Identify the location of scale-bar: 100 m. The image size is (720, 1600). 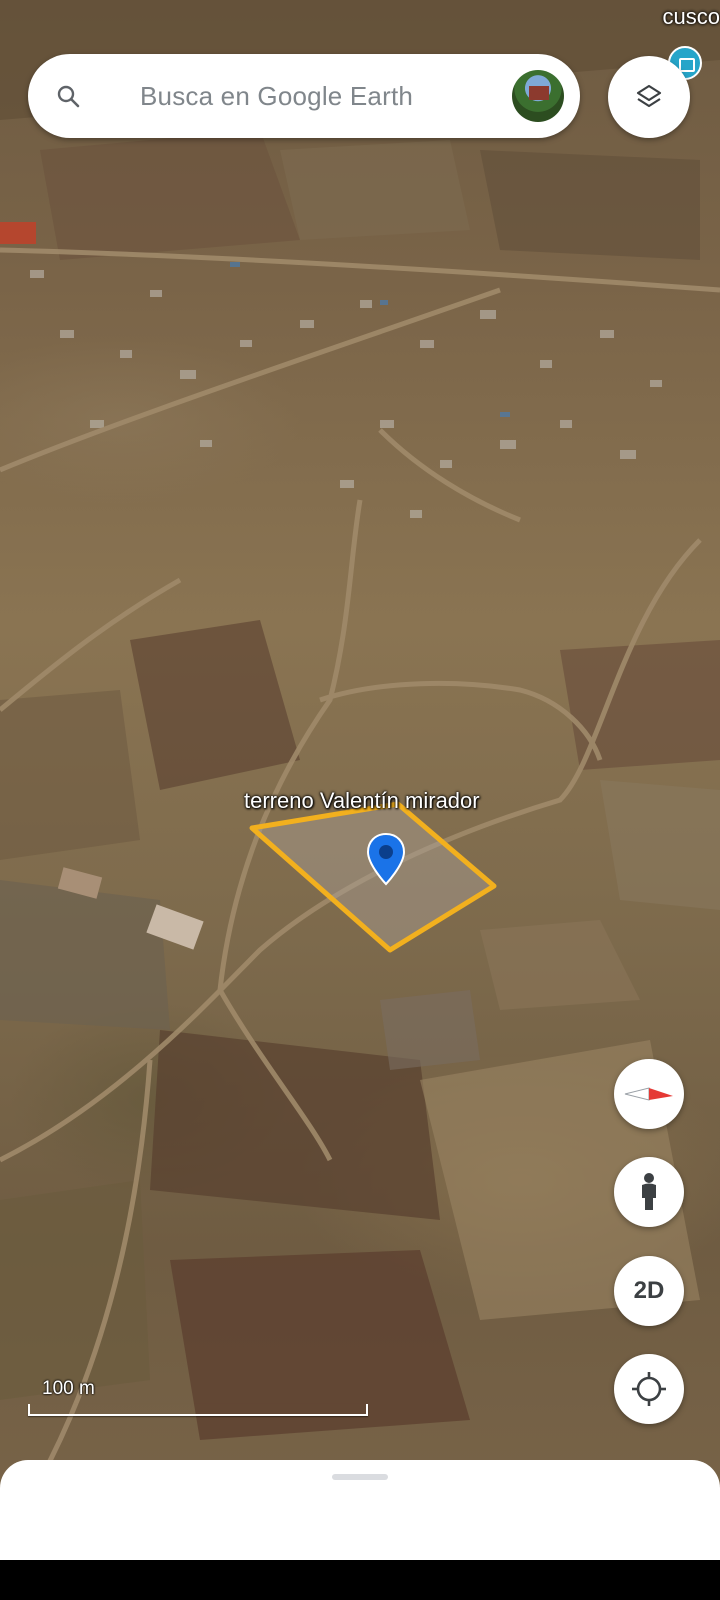
(198, 1400).